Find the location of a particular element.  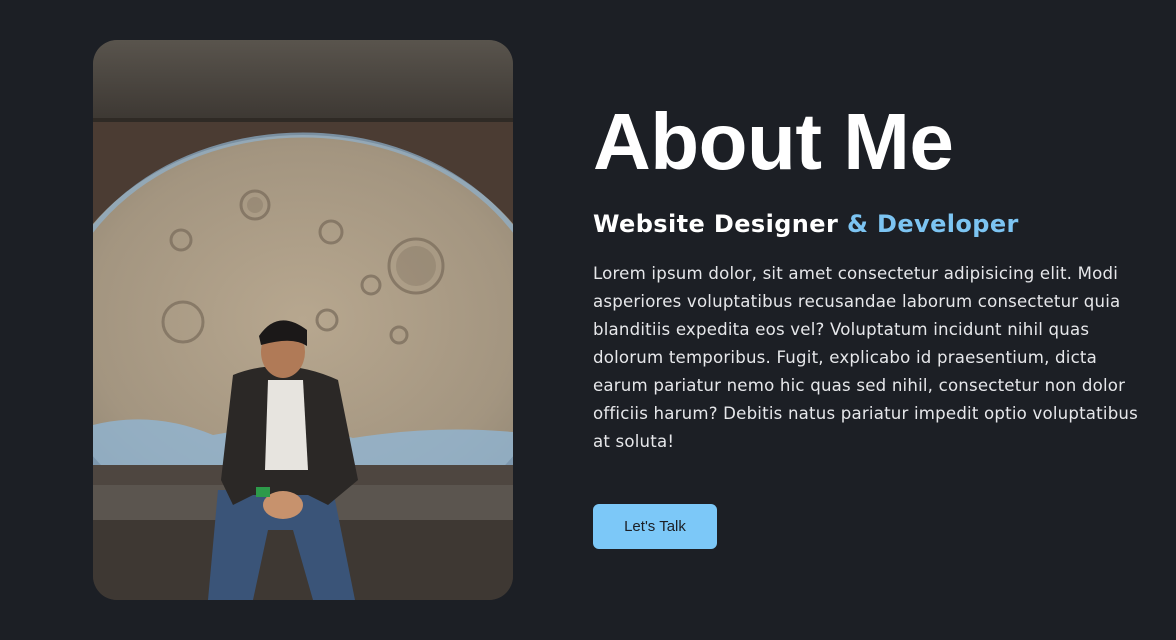

lets-talk-button: Let's Talk is located at coordinates (655, 526).